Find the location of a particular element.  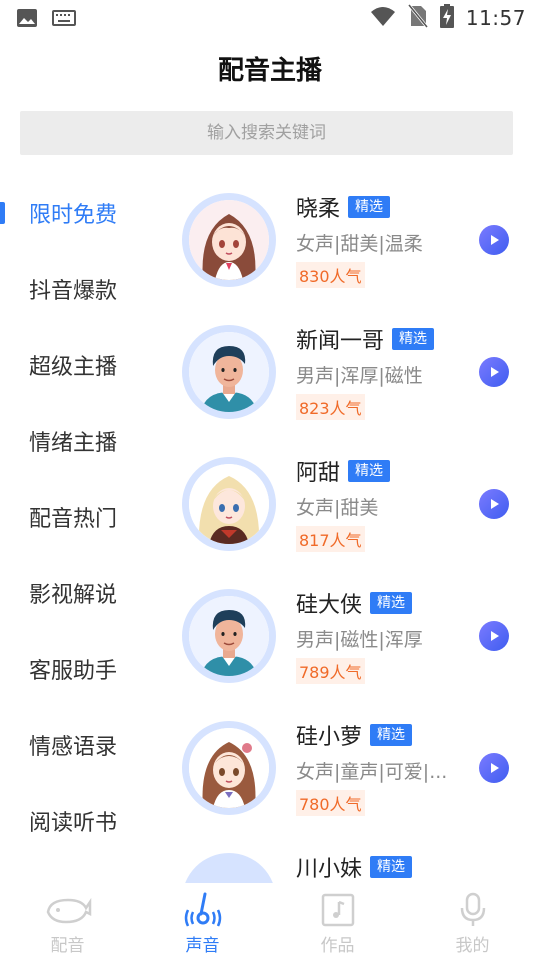

keyboard-icon is located at coordinates (64, 20).